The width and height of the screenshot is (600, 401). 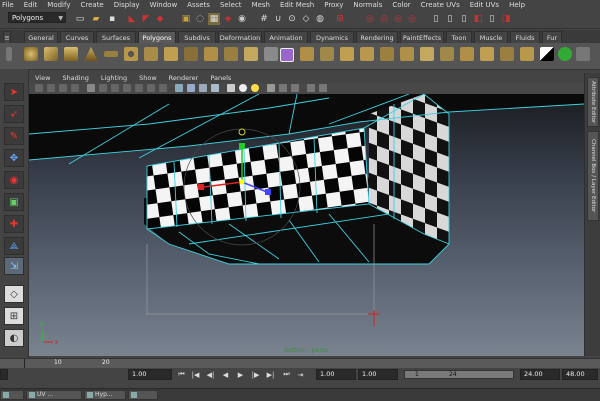 What do you see at coordinates (210, 374) in the screenshot?
I see `step-back-frame-icon: ◀|` at bounding box center [210, 374].